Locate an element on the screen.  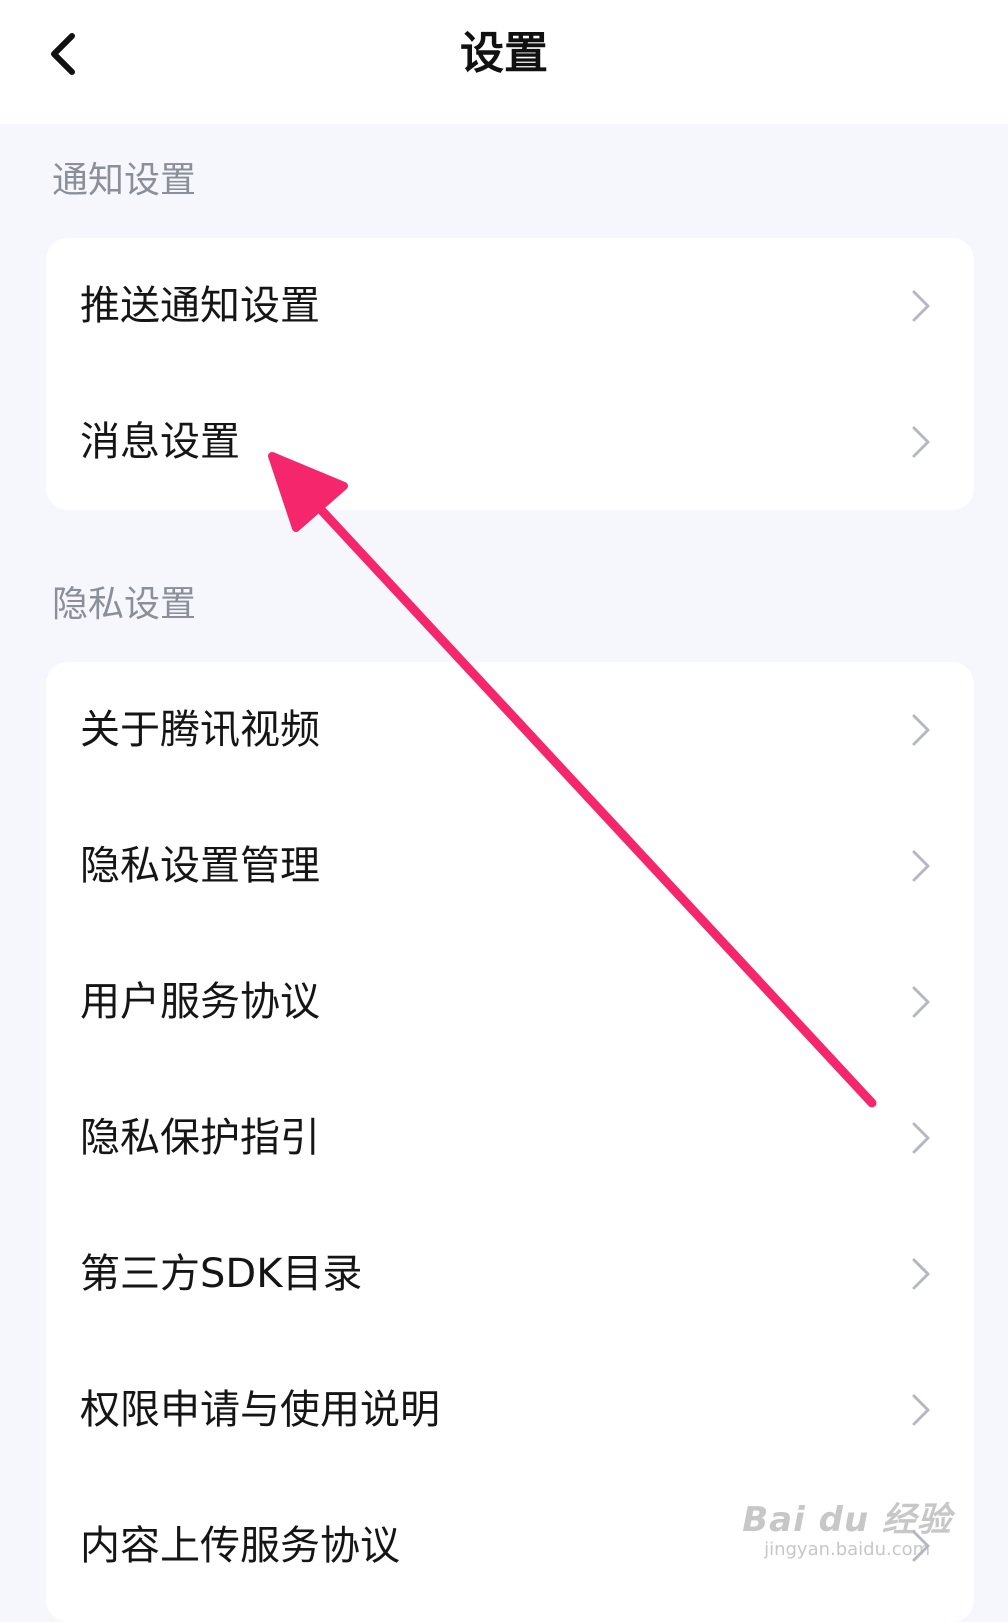
row-label: 内容上传服务协议 is located at coordinates (240, 1546).